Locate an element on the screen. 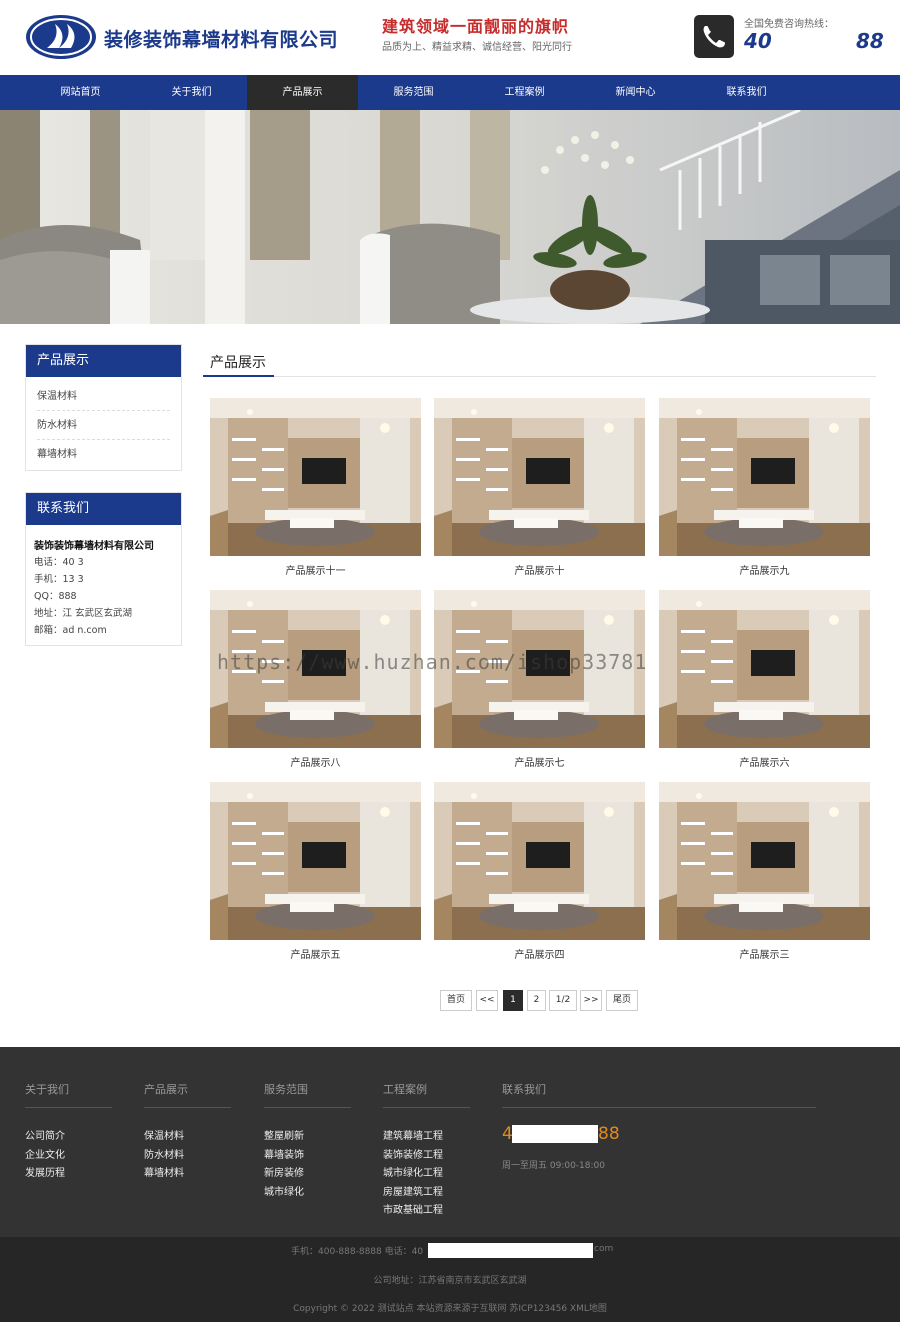 The height and width of the screenshot is (1322, 900). footer-link: 市政基础工程 is located at coordinates (426, 1211).